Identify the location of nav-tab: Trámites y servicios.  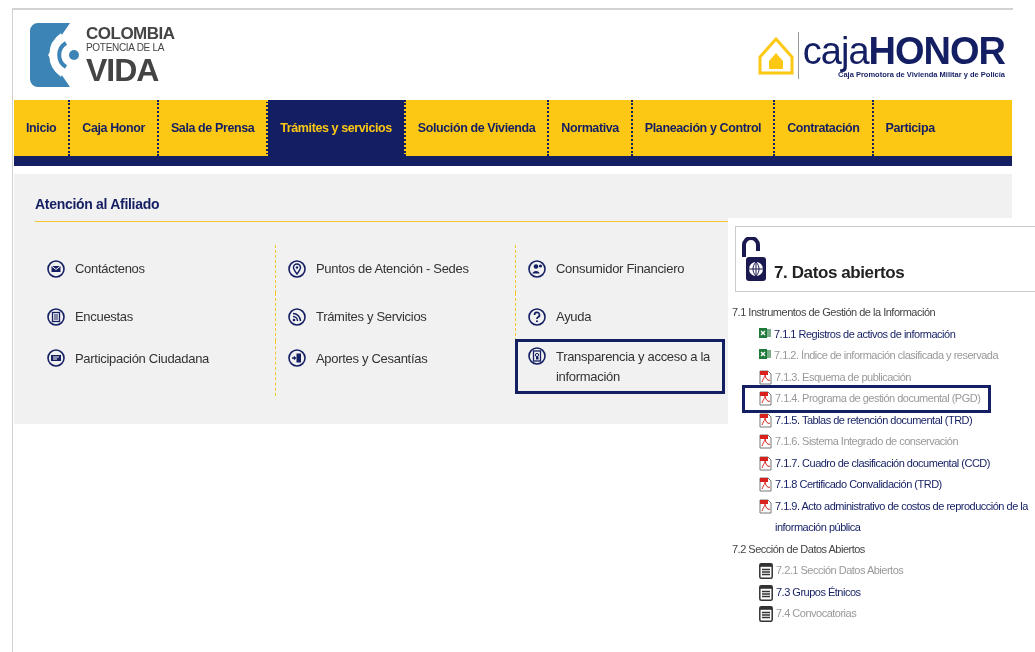
(335, 128).